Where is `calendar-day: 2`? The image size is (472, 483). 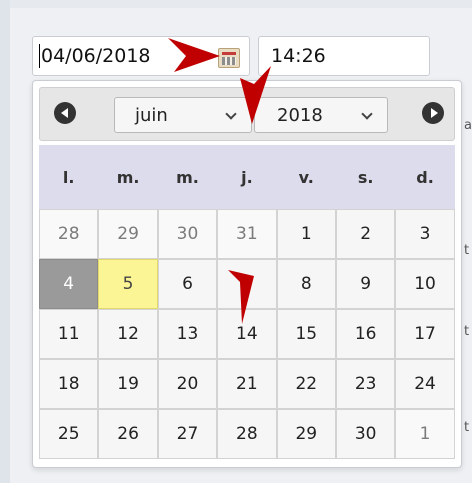
calendar-day: 2 is located at coordinates (365, 234).